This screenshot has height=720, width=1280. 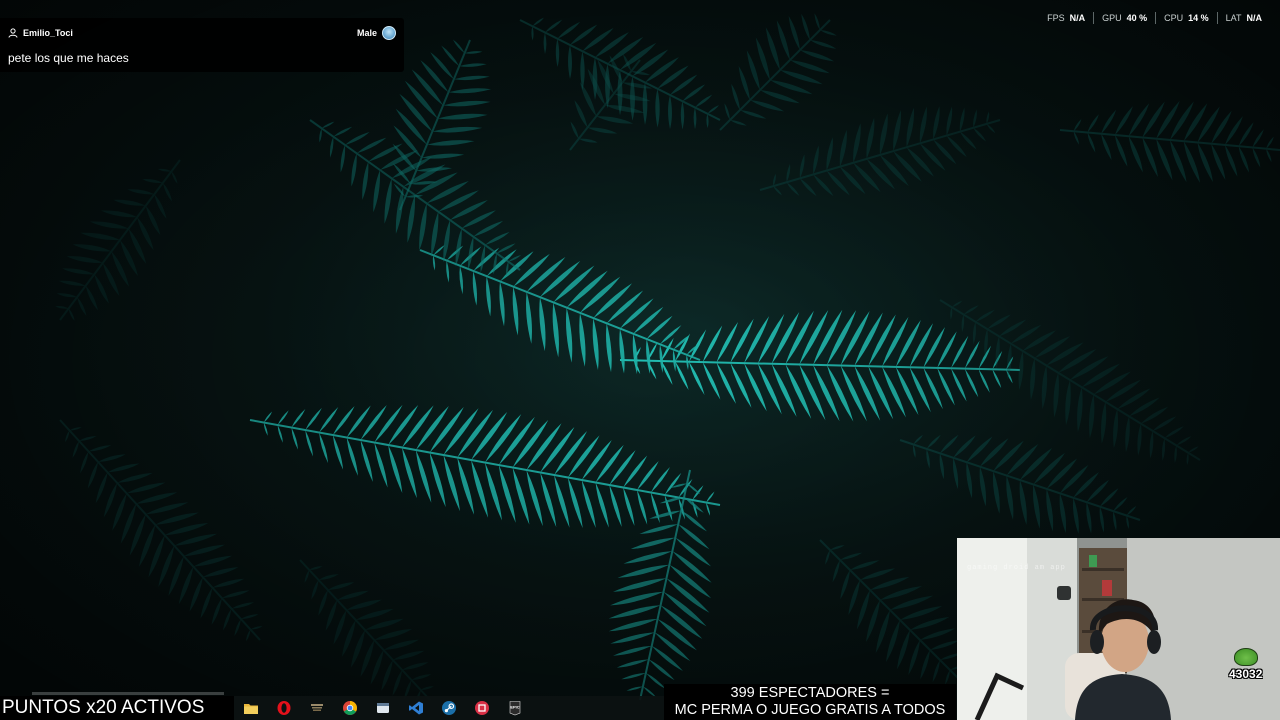 I want to click on gpu-label: GPU, so click(x=1112, y=18).